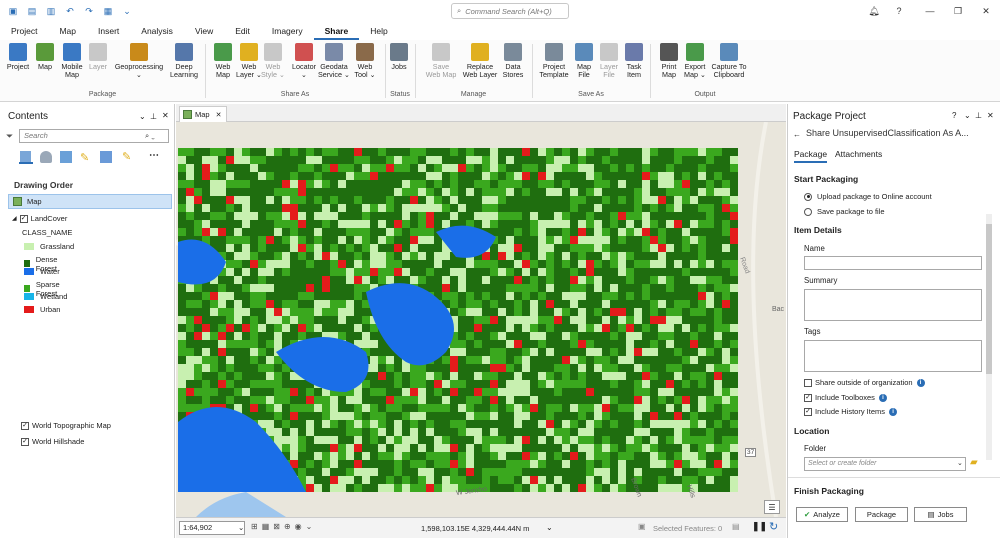  What do you see at coordinates (157, 31) in the screenshot?
I see `tab-analysis: Analysis` at bounding box center [157, 31].